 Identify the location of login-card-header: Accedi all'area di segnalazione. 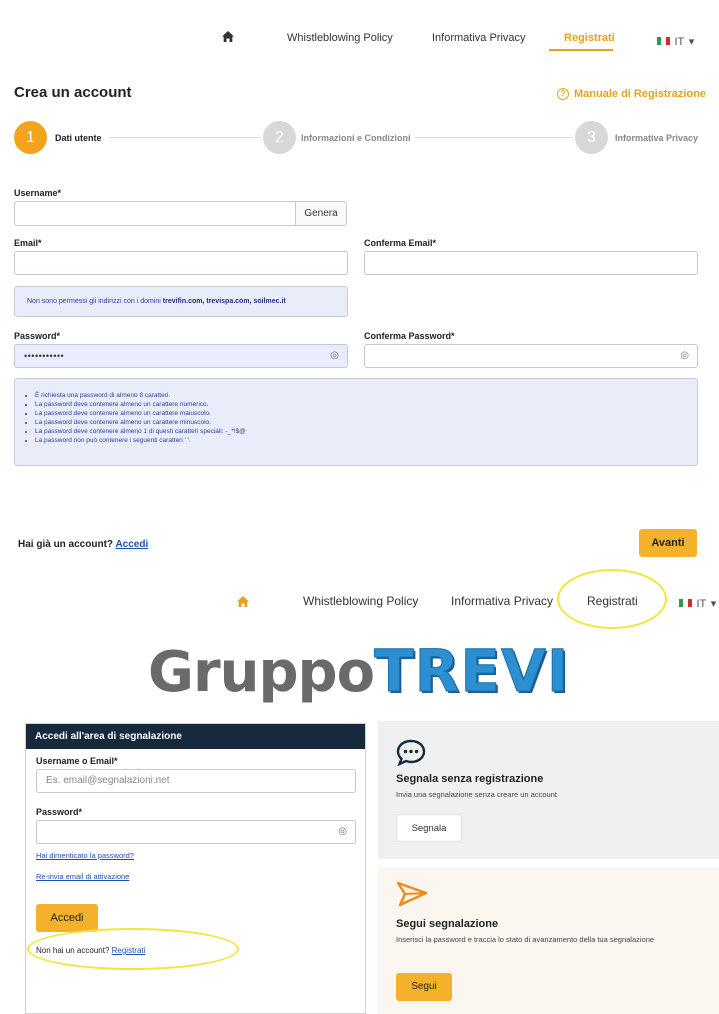
(195, 736).